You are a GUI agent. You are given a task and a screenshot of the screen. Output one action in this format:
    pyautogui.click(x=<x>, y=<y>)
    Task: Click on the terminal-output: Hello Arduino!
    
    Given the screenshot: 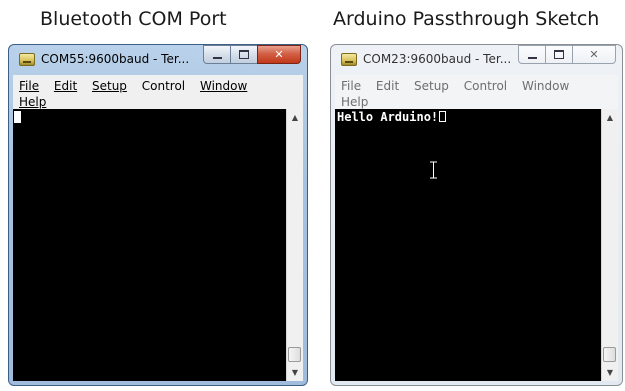 What is the action you would take?
    pyautogui.click(x=392, y=117)
    